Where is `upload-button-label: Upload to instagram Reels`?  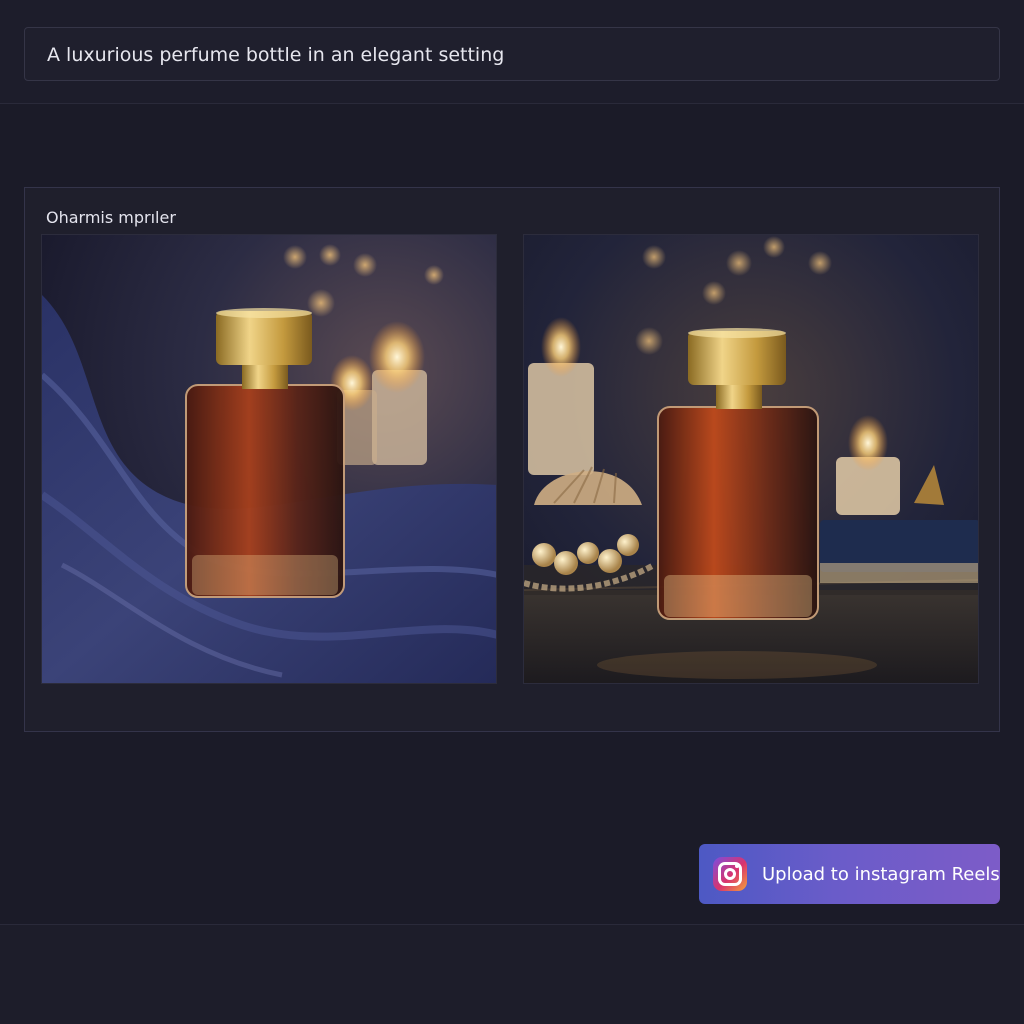
upload-button-label: Upload to instagram Reels is located at coordinates (881, 874).